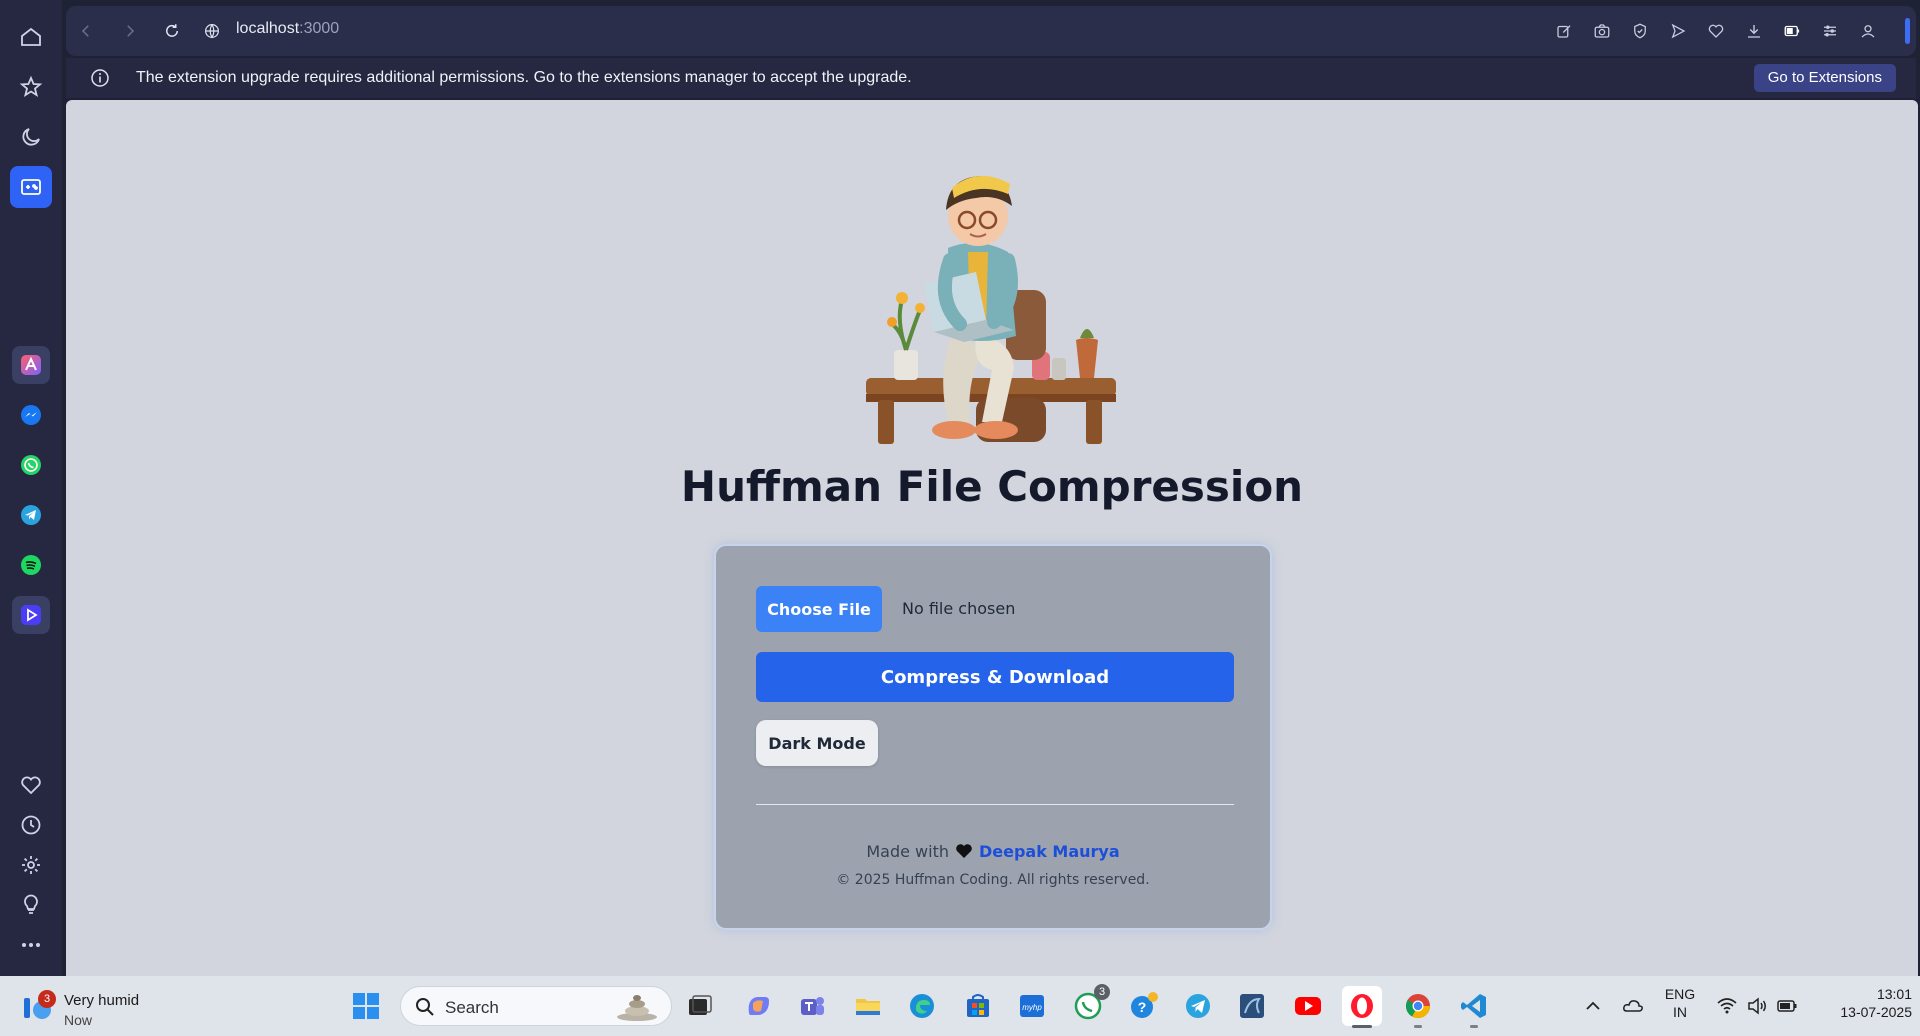 This screenshot has width=1920, height=1036. I want to click on made-with-credit: Made with Deepak Maurya, so click(993, 851).